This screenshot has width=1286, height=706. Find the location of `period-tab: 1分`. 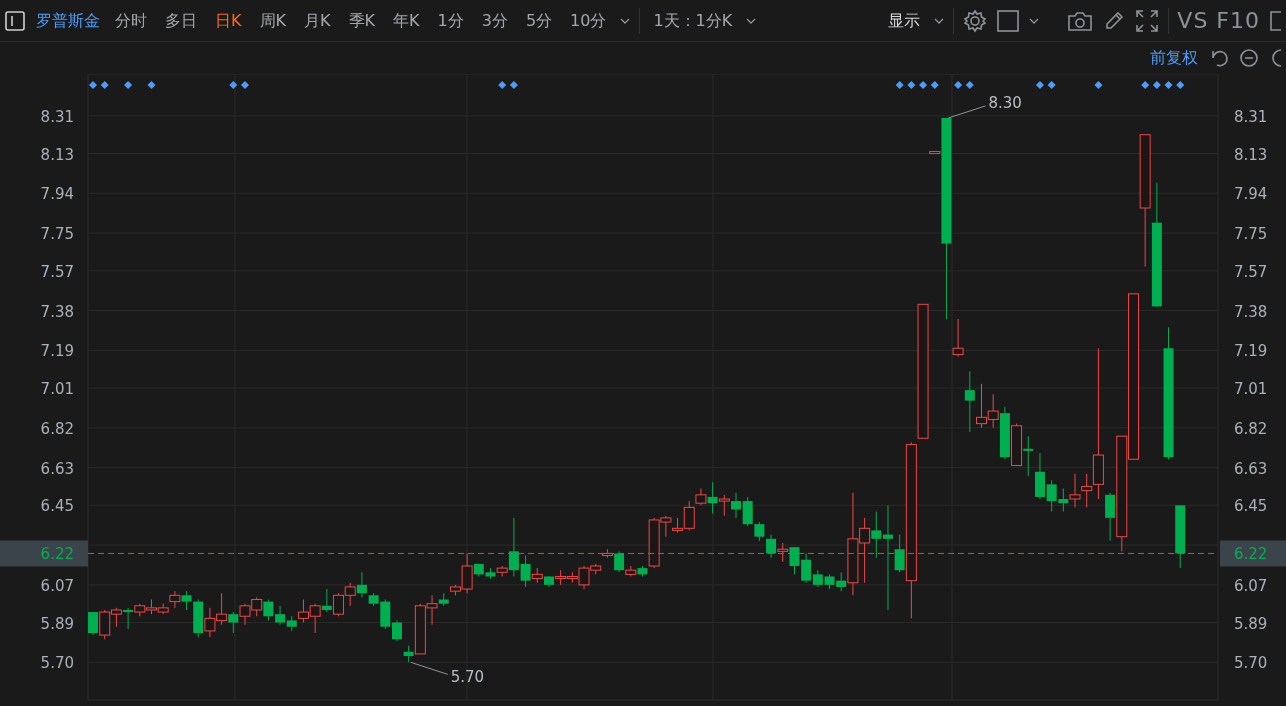

period-tab: 1分 is located at coordinates (450, 20).